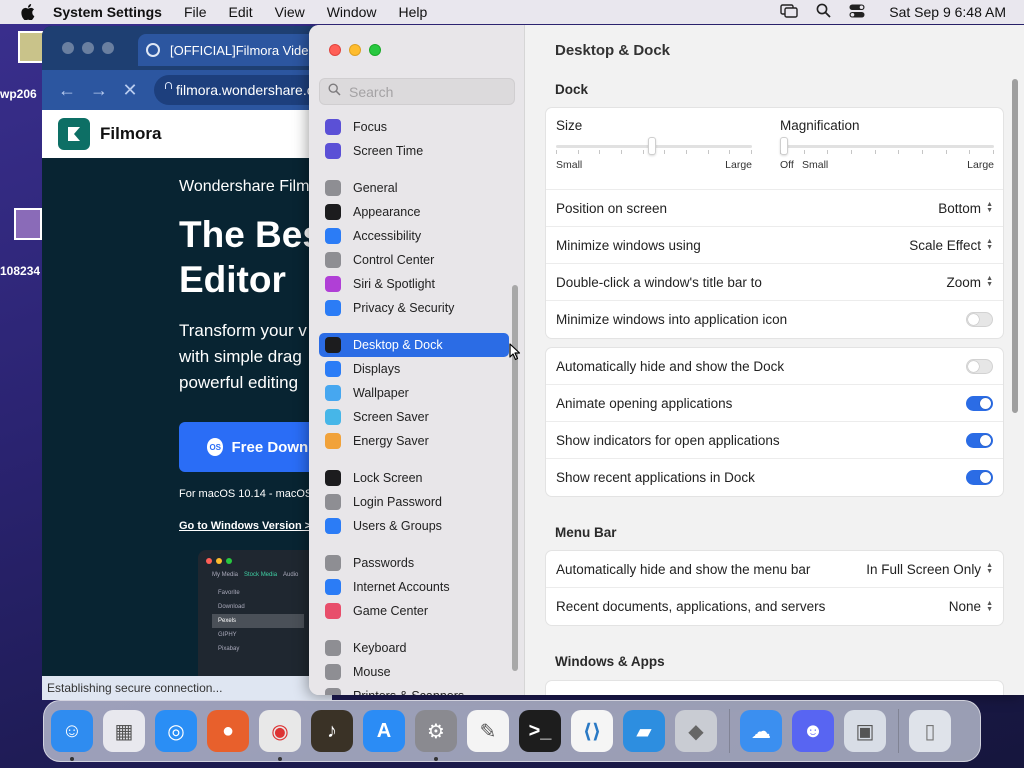 The height and width of the screenshot is (768, 1024). What do you see at coordinates (99, 90) in the screenshot?
I see `forward-arrow-icon: →` at bounding box center [99, 90].